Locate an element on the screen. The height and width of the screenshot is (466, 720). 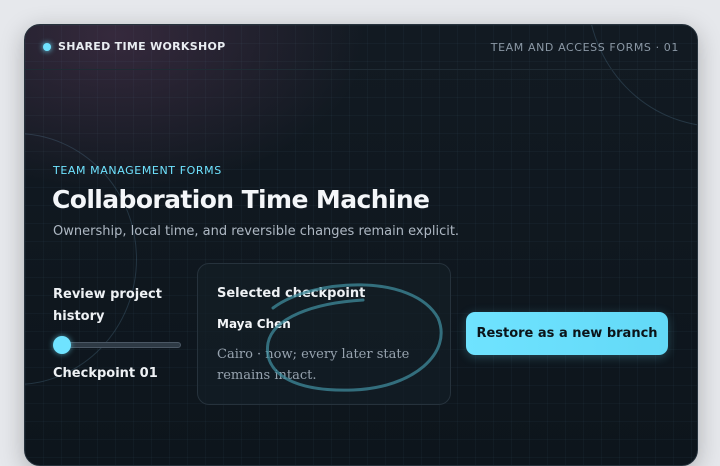
page-title: Collaboration Time Machine is located at coordinates (241, 199).